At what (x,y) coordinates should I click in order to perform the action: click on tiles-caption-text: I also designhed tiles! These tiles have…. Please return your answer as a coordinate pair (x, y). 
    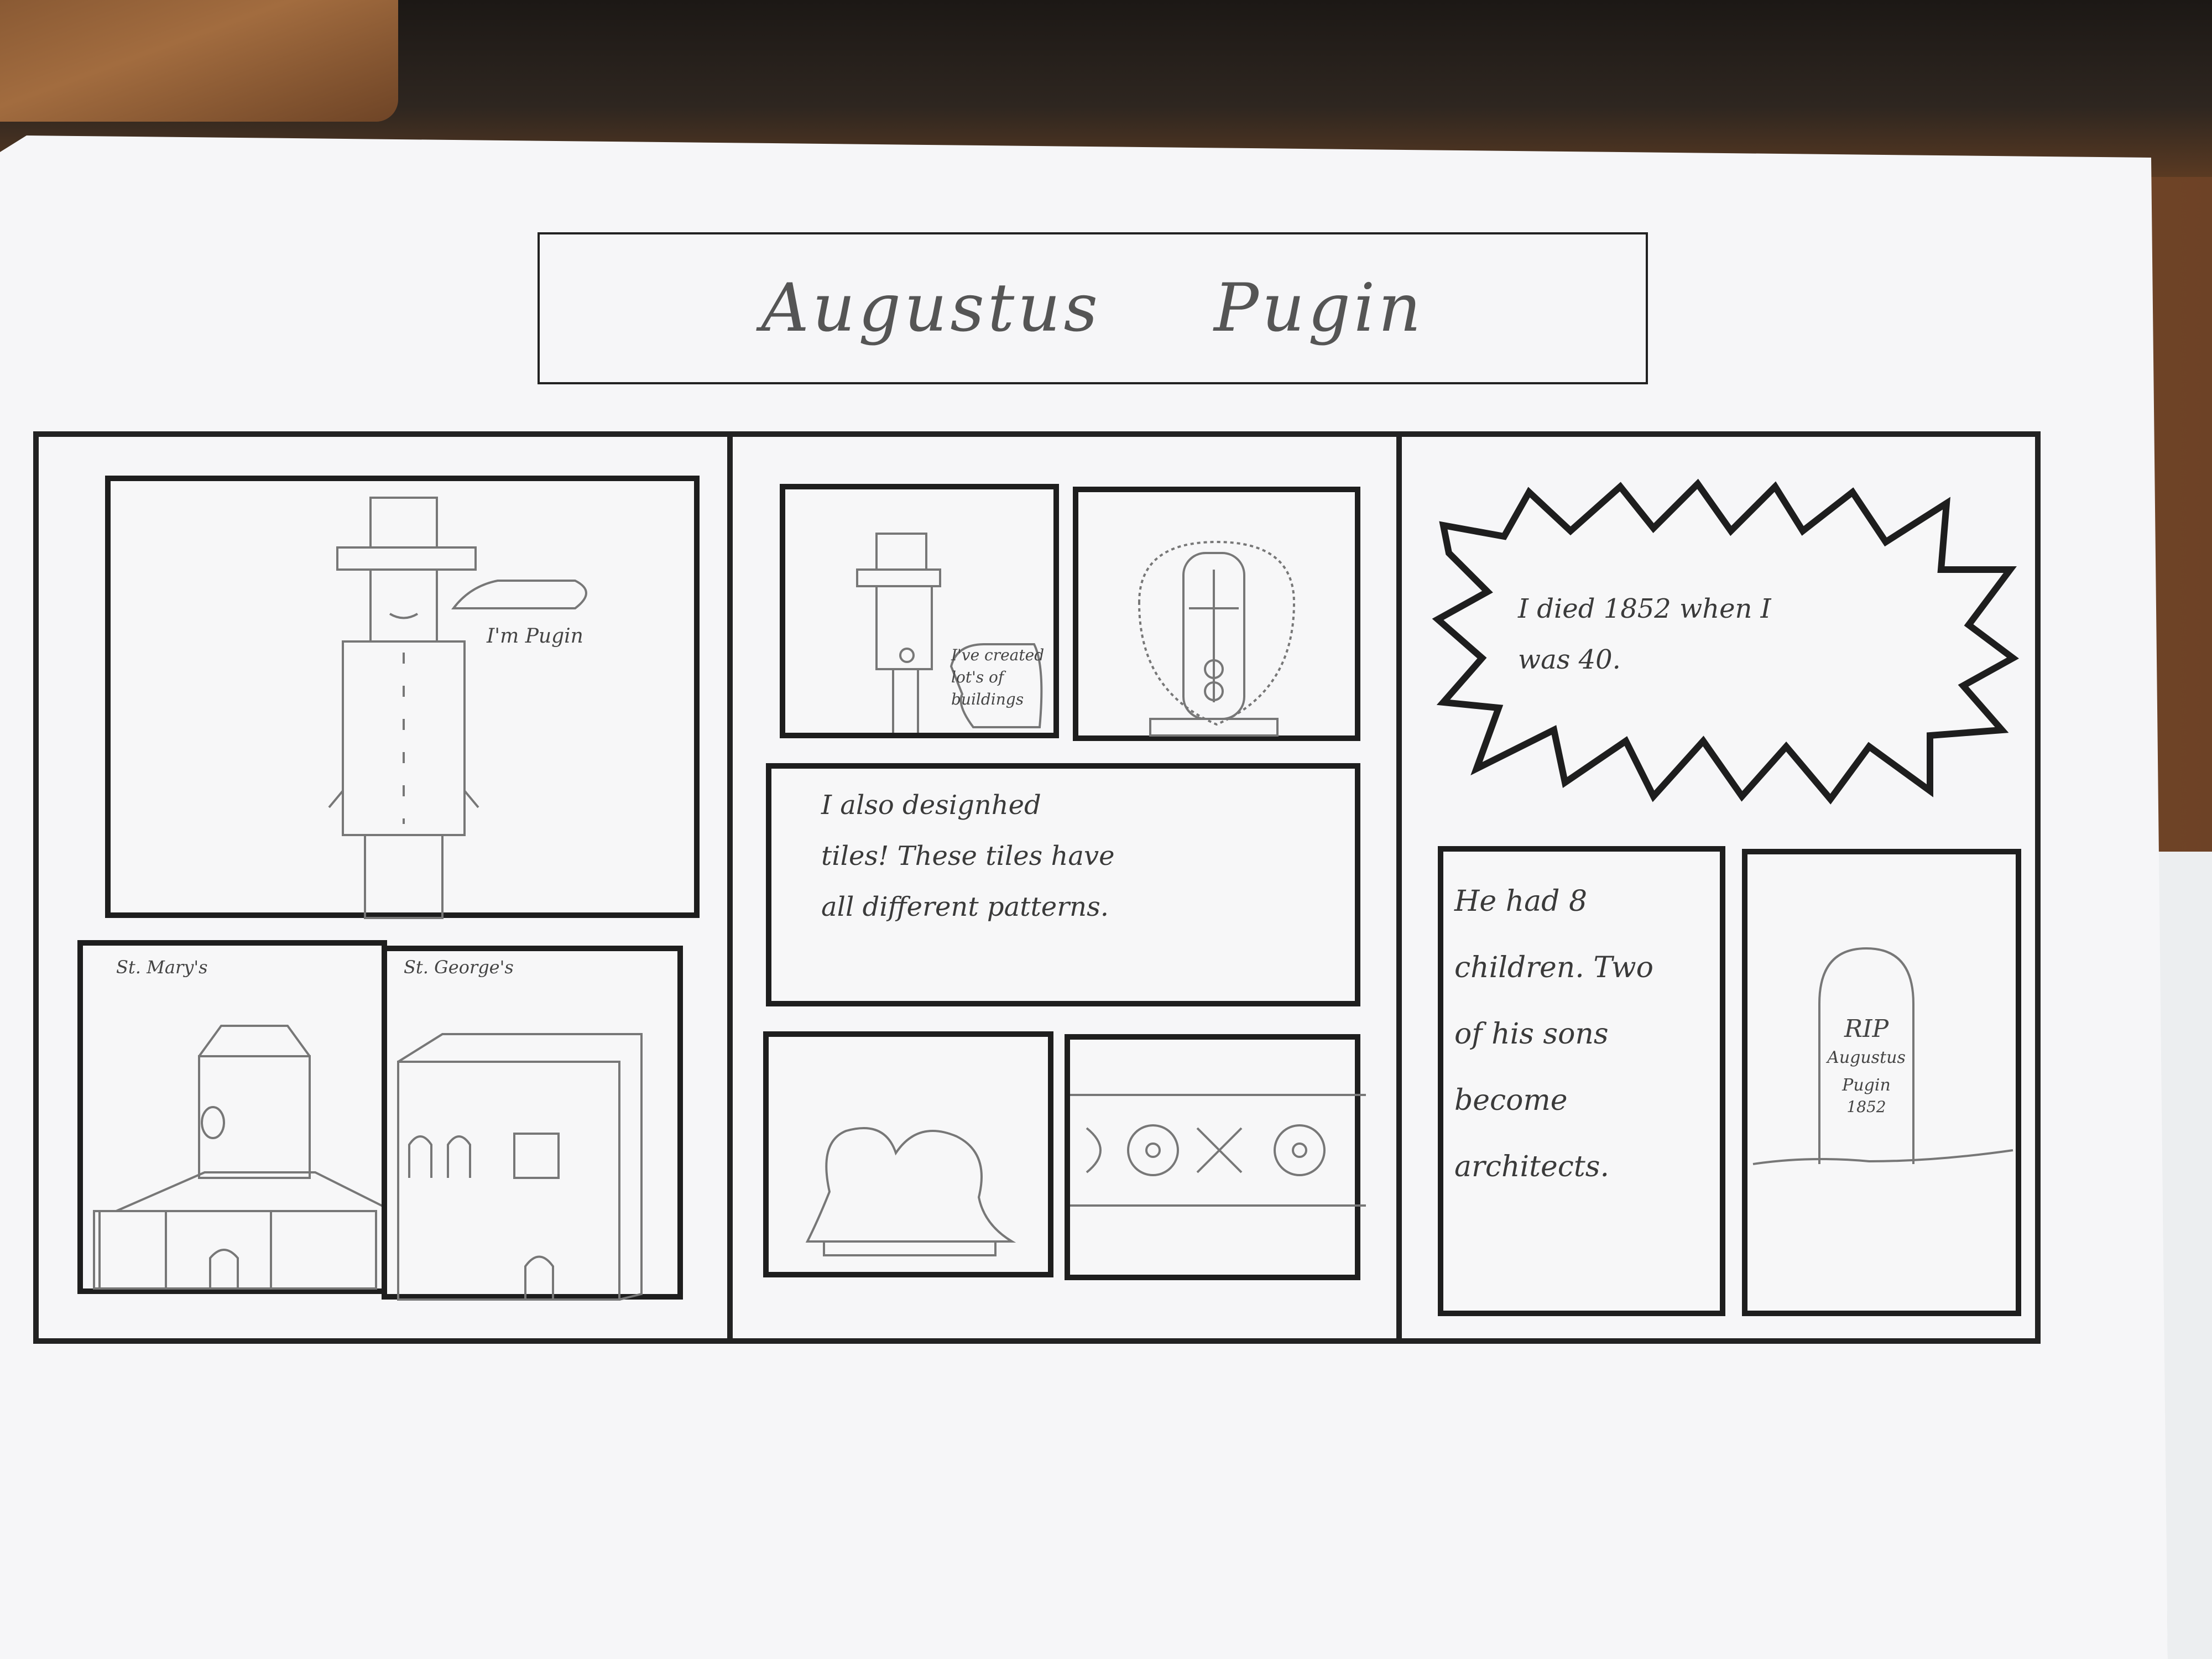
    Looking at the image, I should click on (968, 856).